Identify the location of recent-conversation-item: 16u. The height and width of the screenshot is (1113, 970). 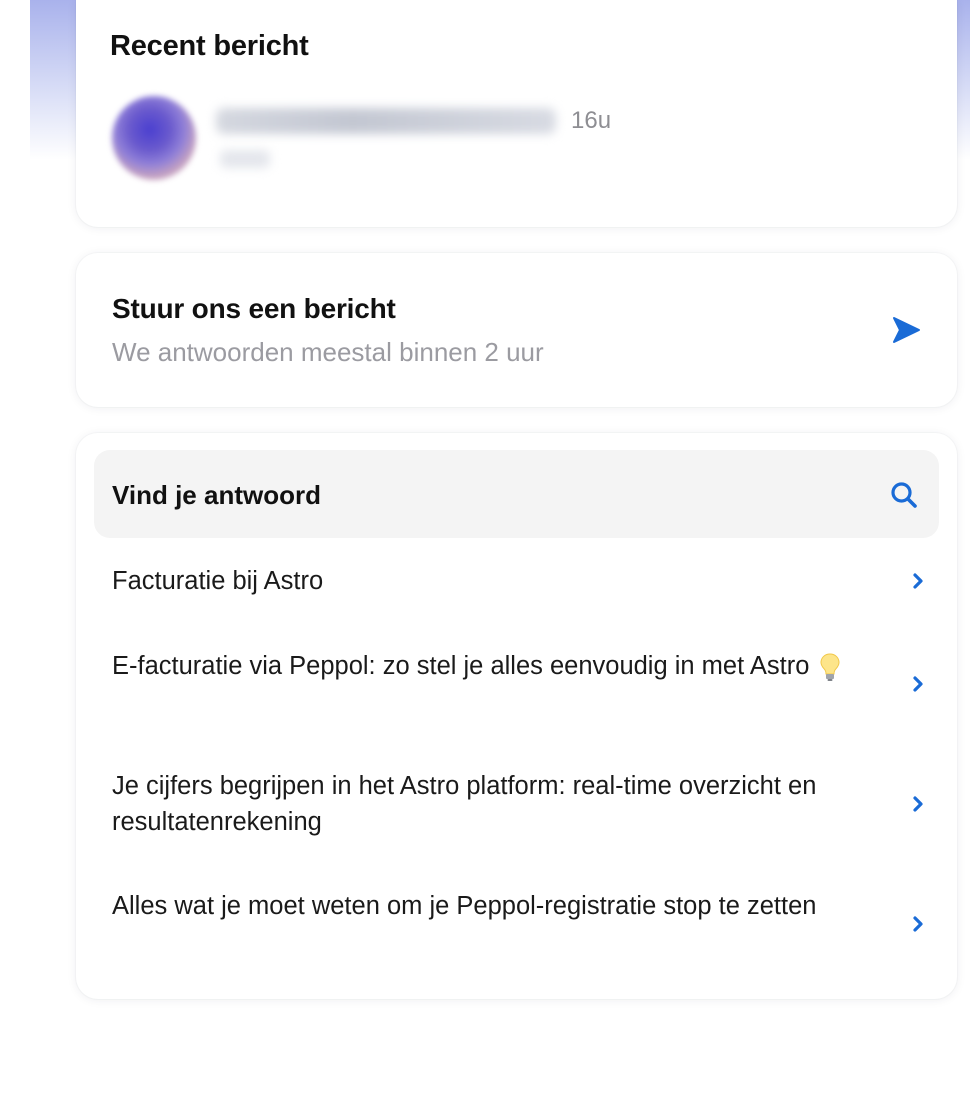
(522, 138).